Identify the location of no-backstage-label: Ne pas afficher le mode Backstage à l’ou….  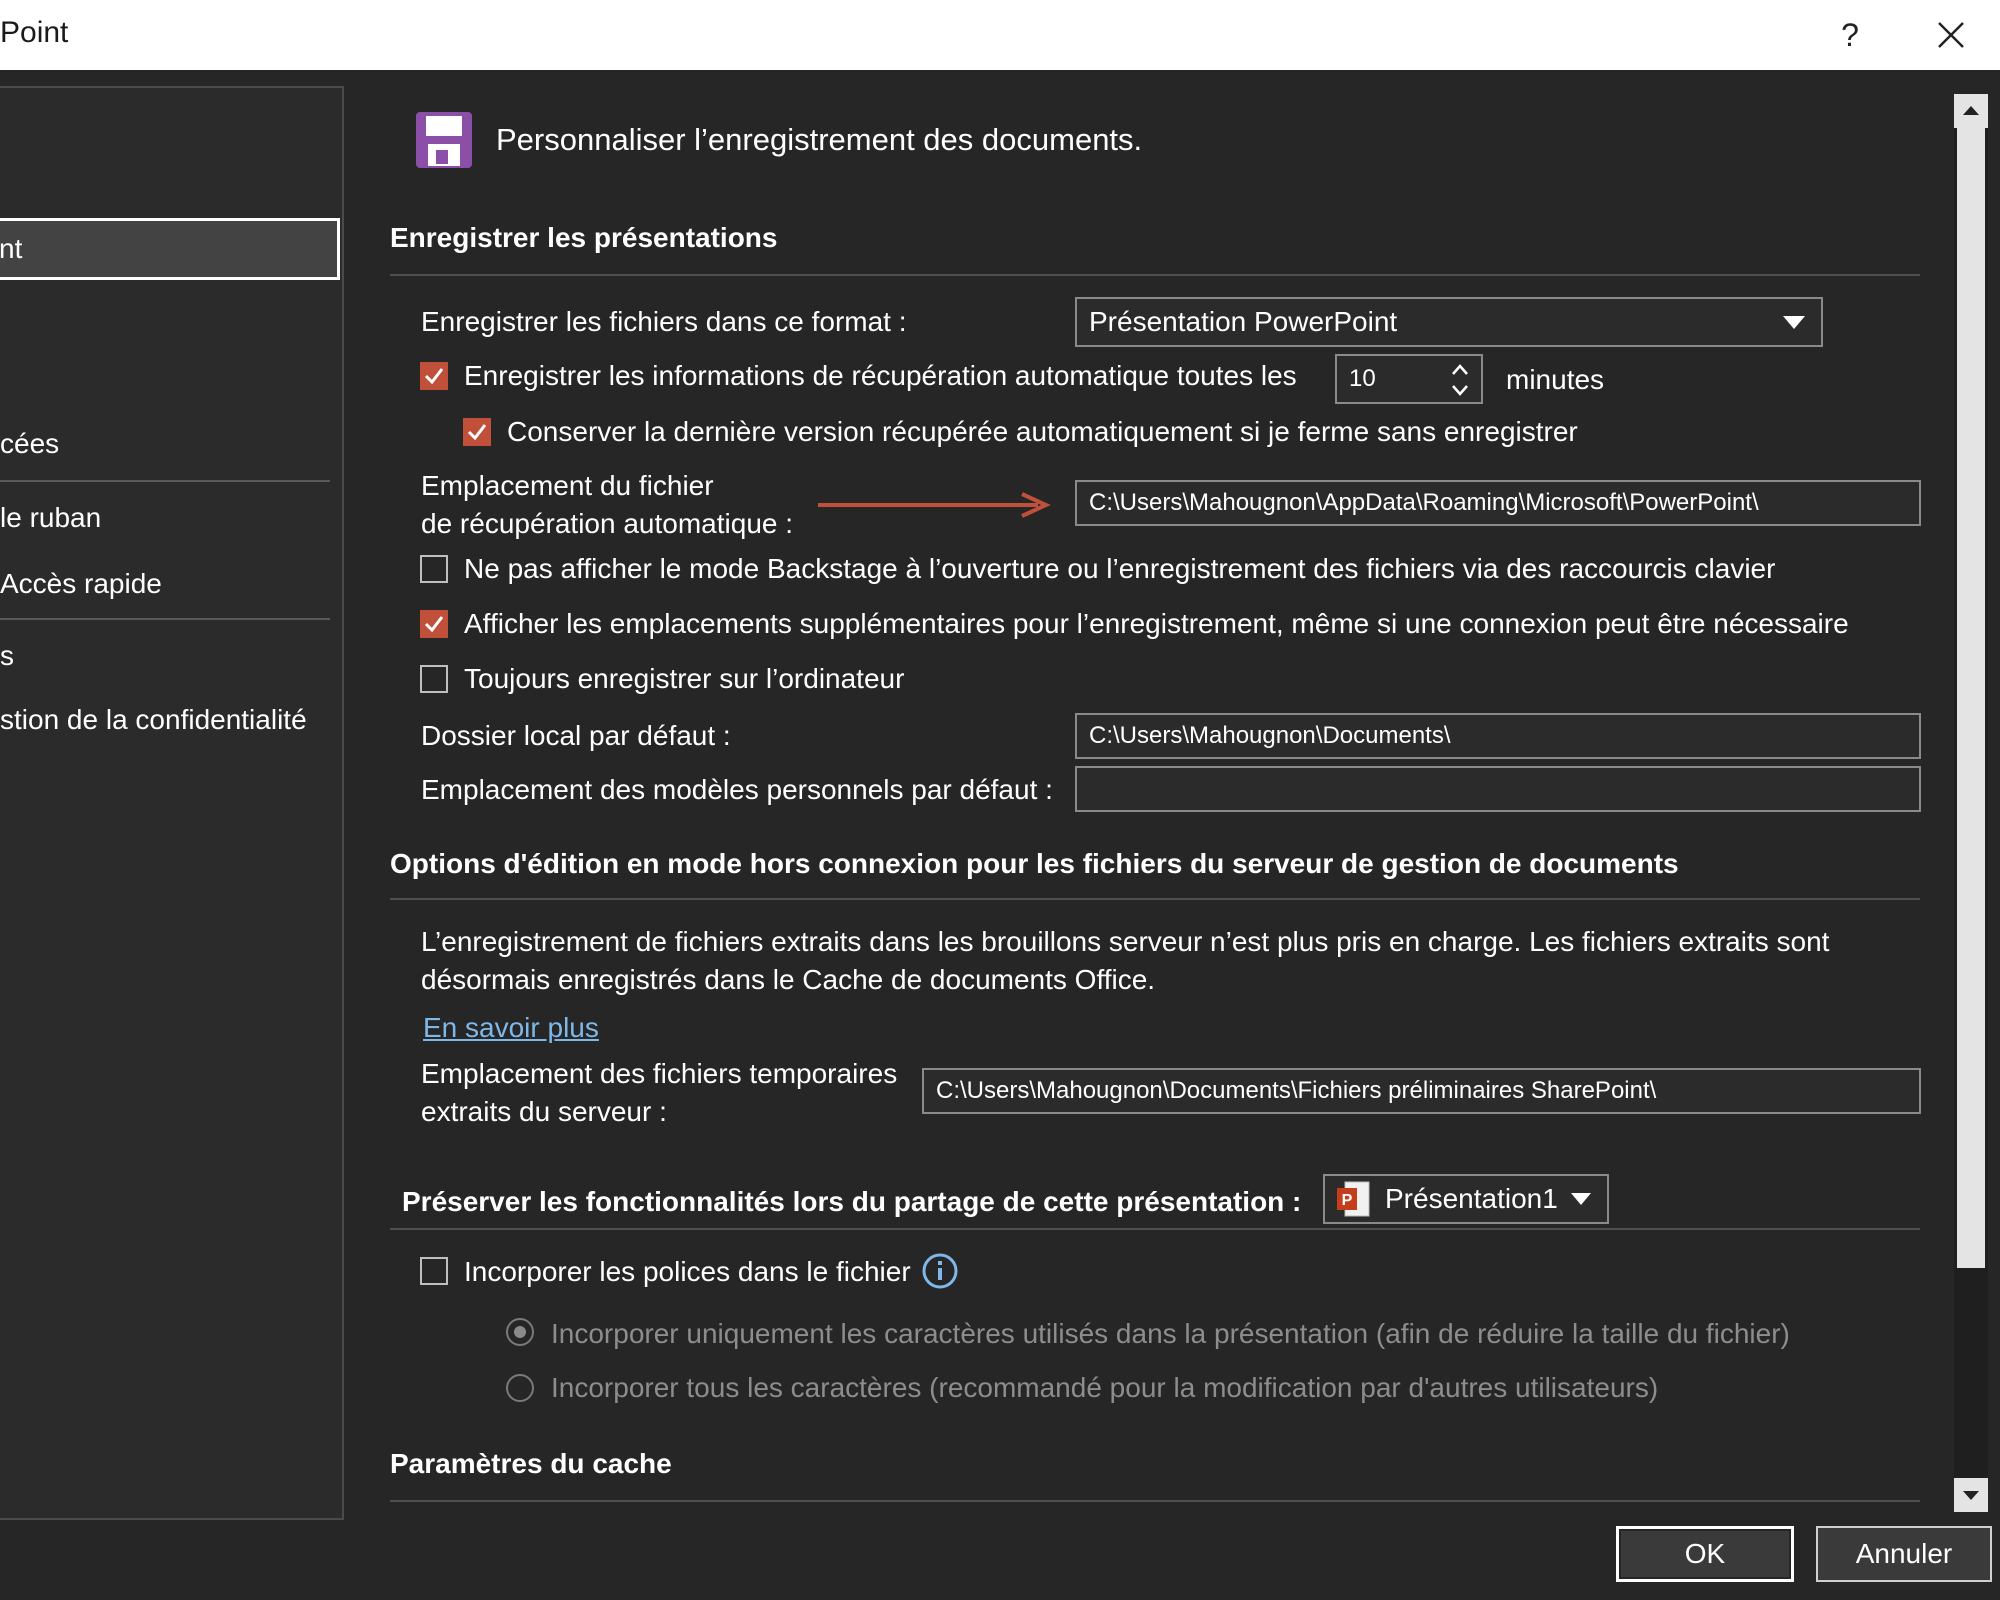
(1120, 568).